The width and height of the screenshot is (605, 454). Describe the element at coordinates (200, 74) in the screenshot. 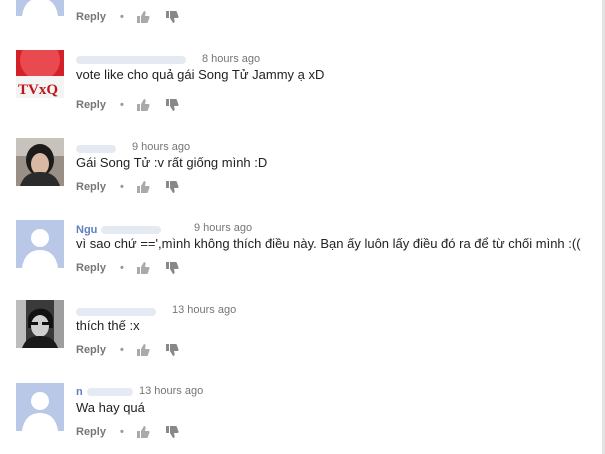

I see `comment-text: vote like cho quả gái Song Tử Jammy ạ xD` at that location.